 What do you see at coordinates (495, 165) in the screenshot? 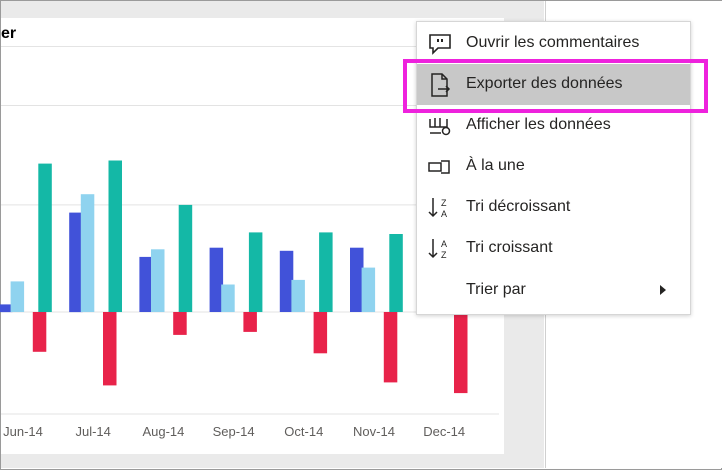
I see `menu-item-label: À la une` at bounding box center [495, 165].